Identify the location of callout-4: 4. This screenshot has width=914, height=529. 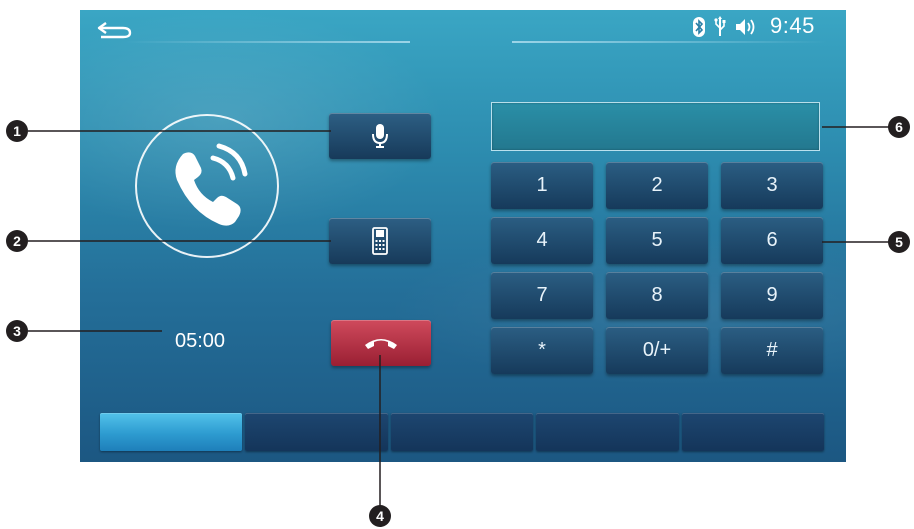
(380, 516).